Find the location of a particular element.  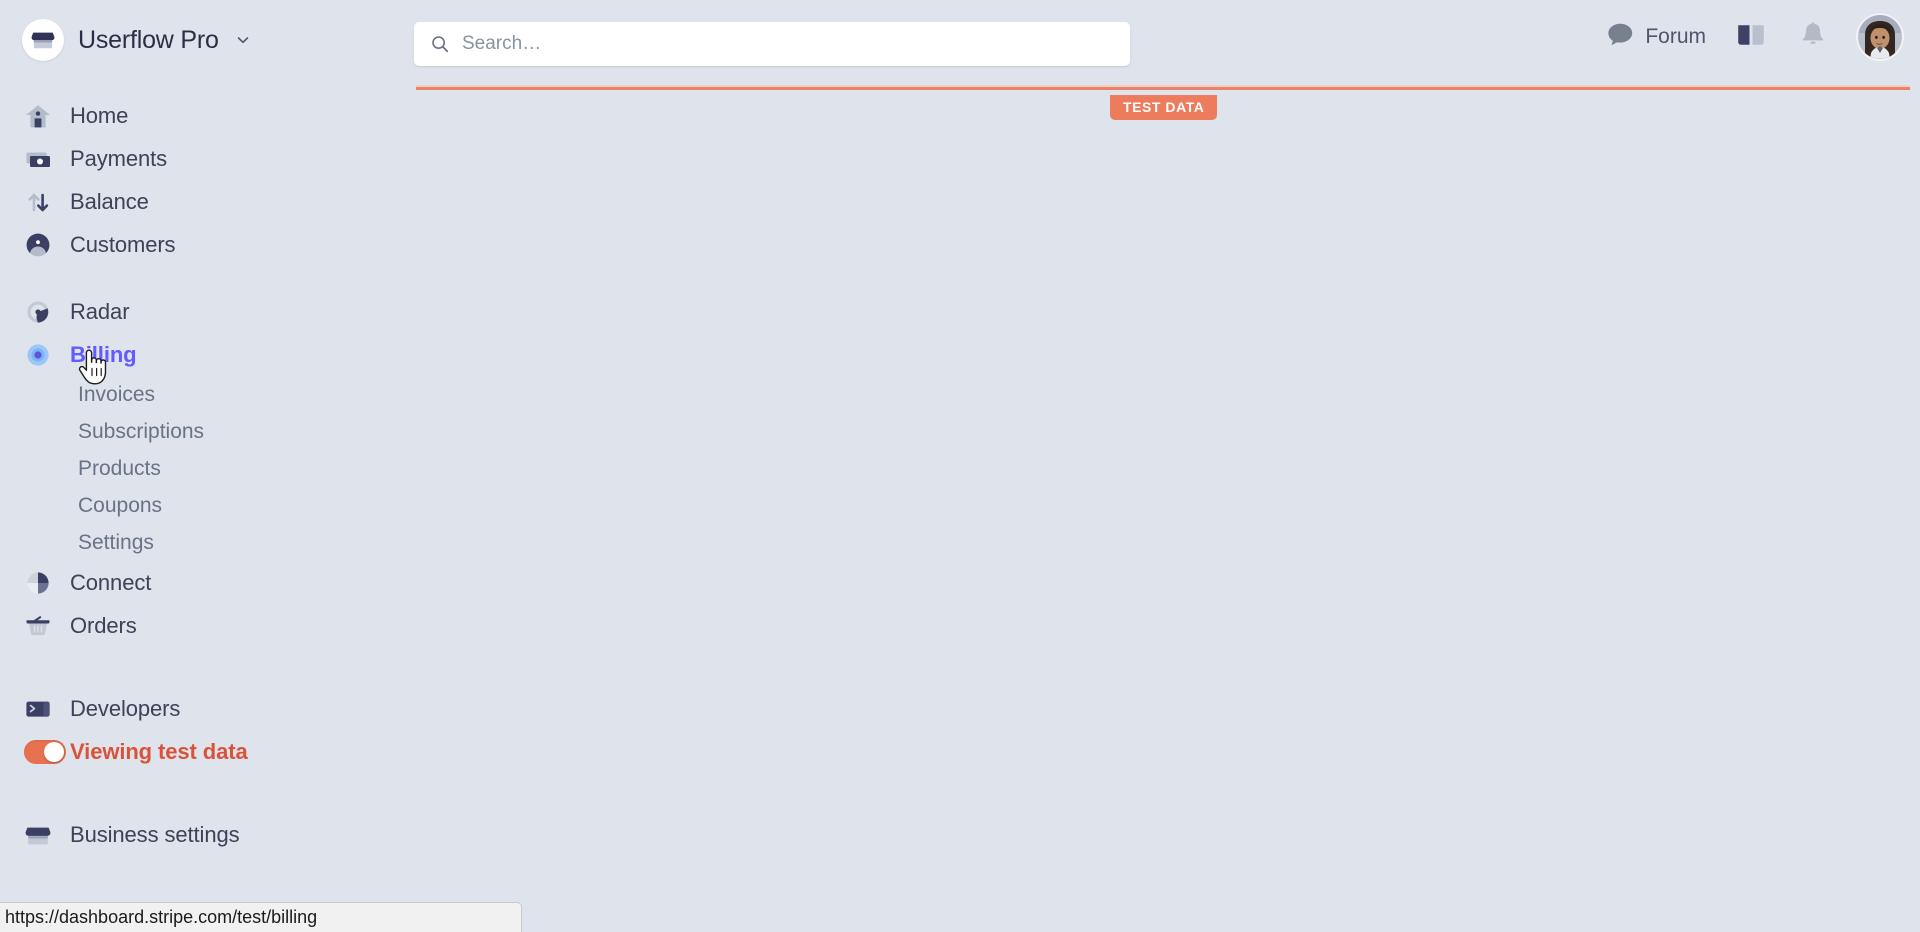

forum-link: Forum is located at coordinates (1656, 37).